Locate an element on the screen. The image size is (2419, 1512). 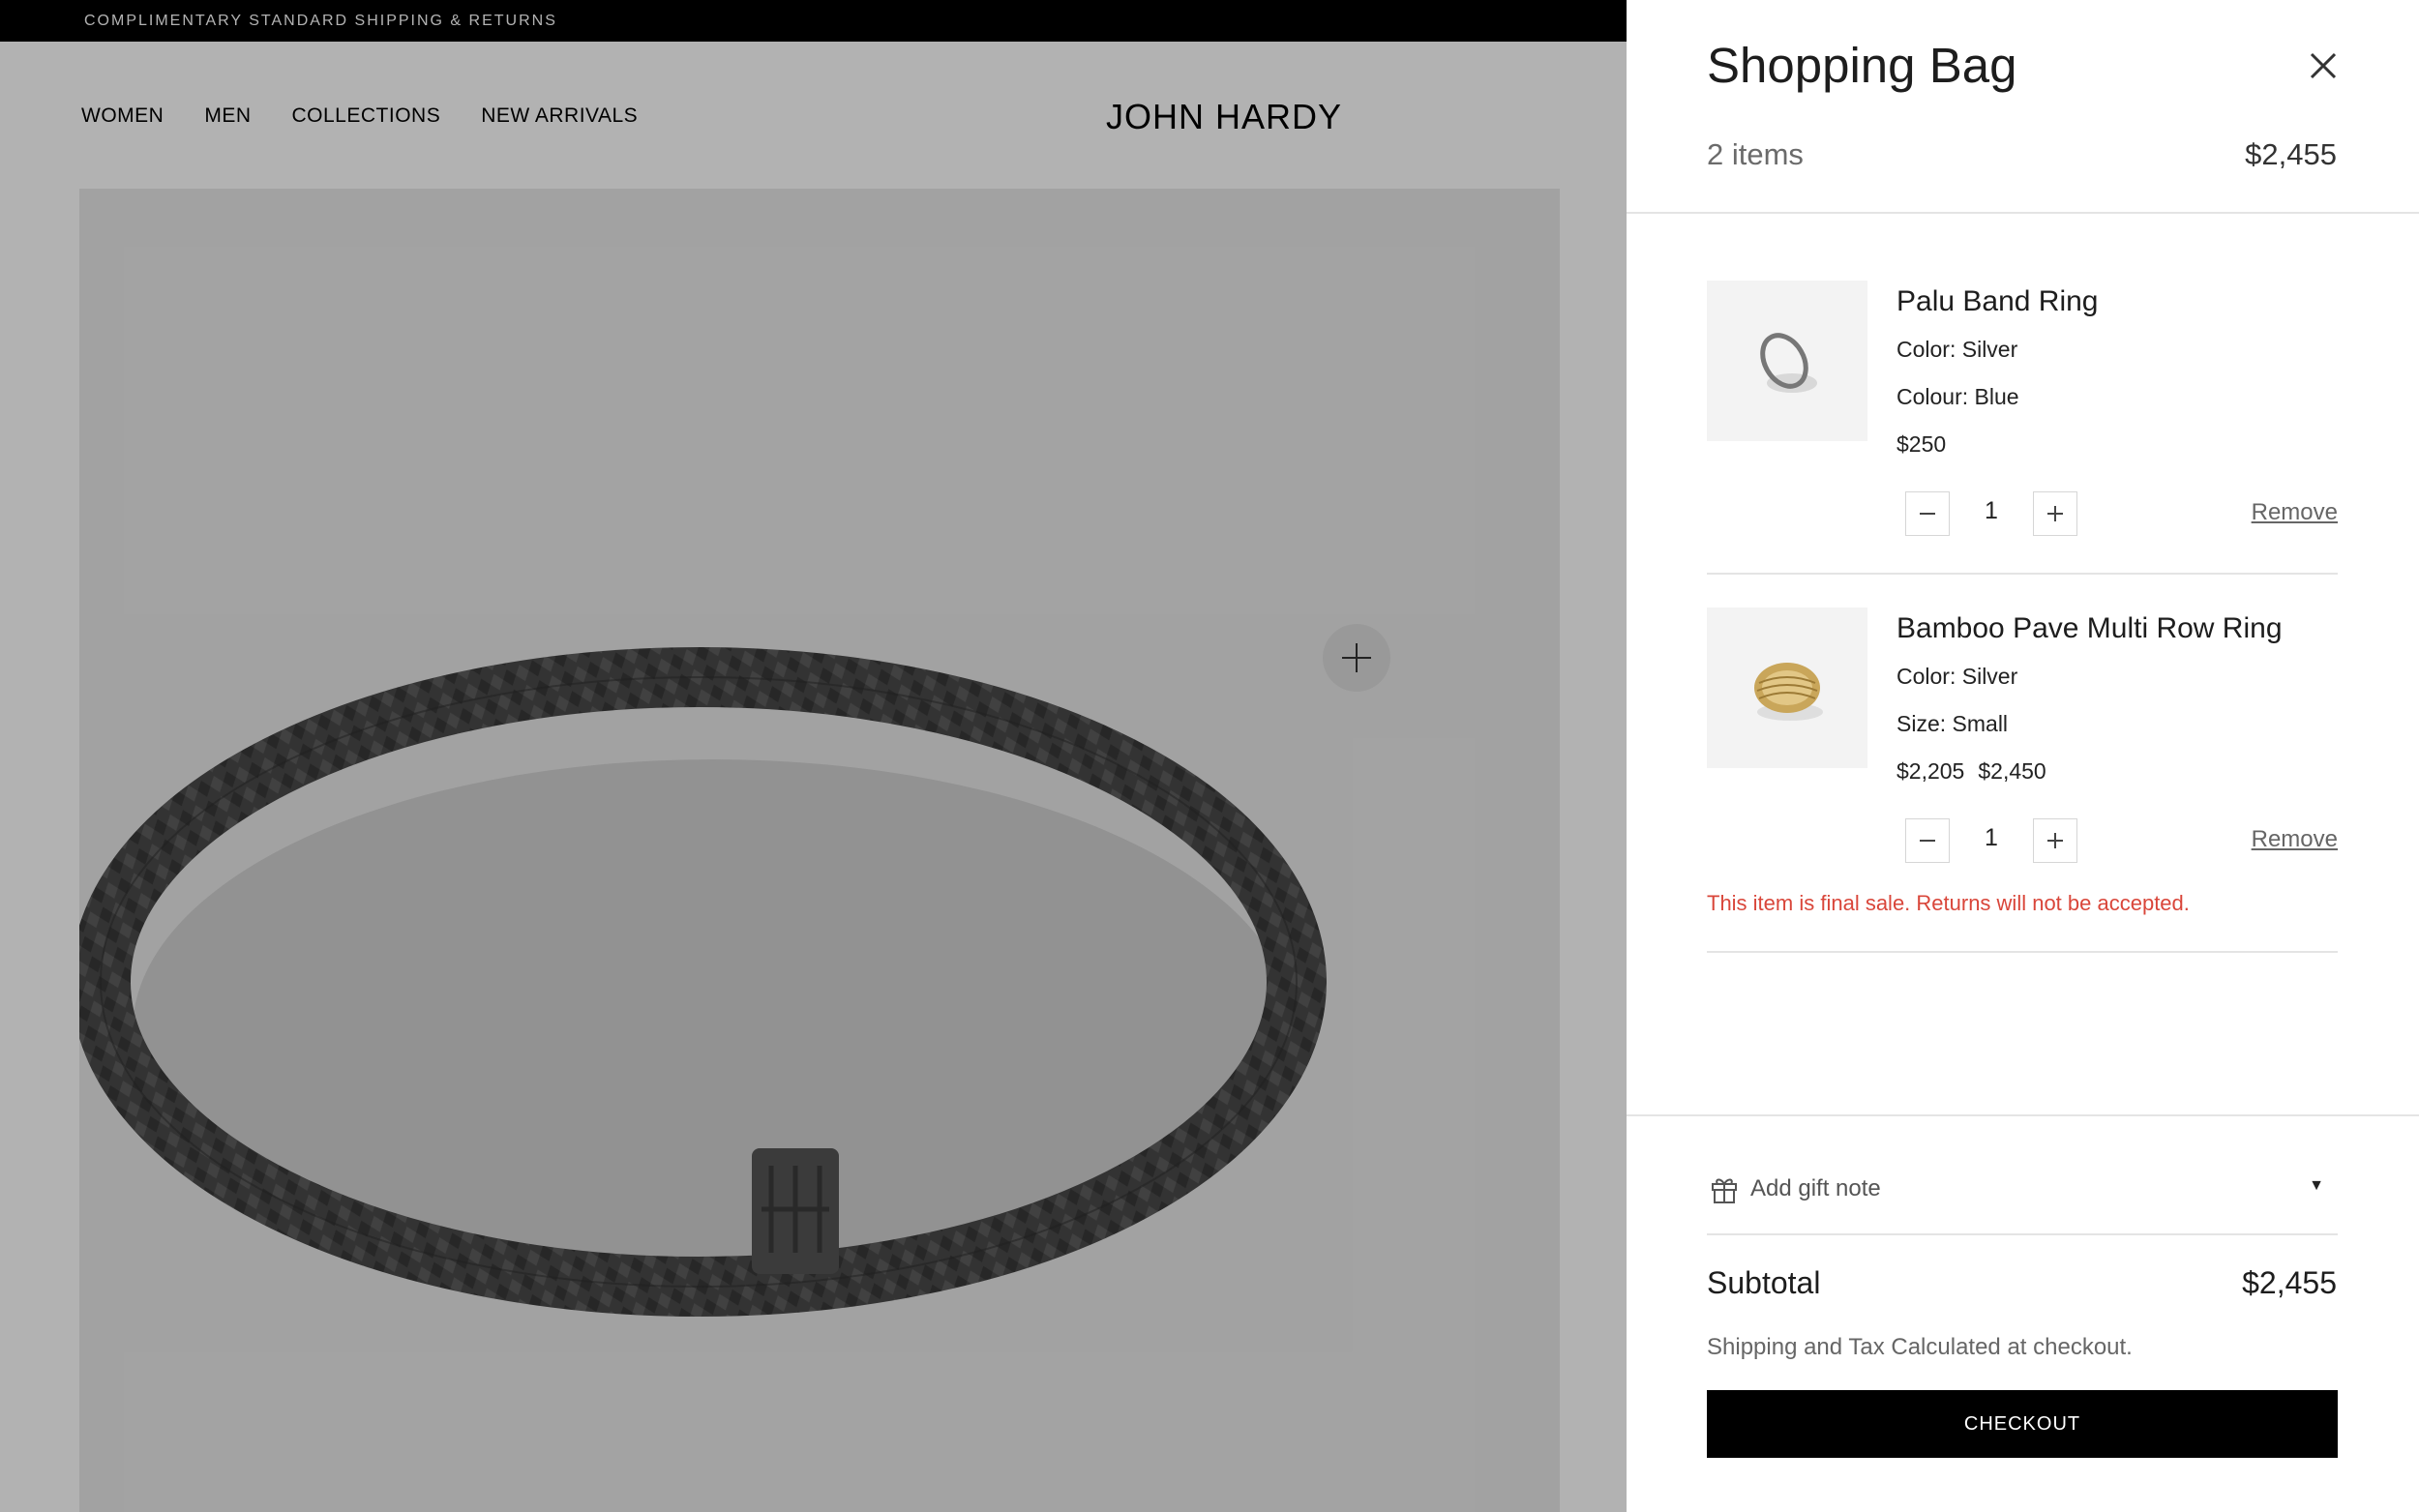
drawer-title: Shopping Bag is located at coordinates (1862, 66).